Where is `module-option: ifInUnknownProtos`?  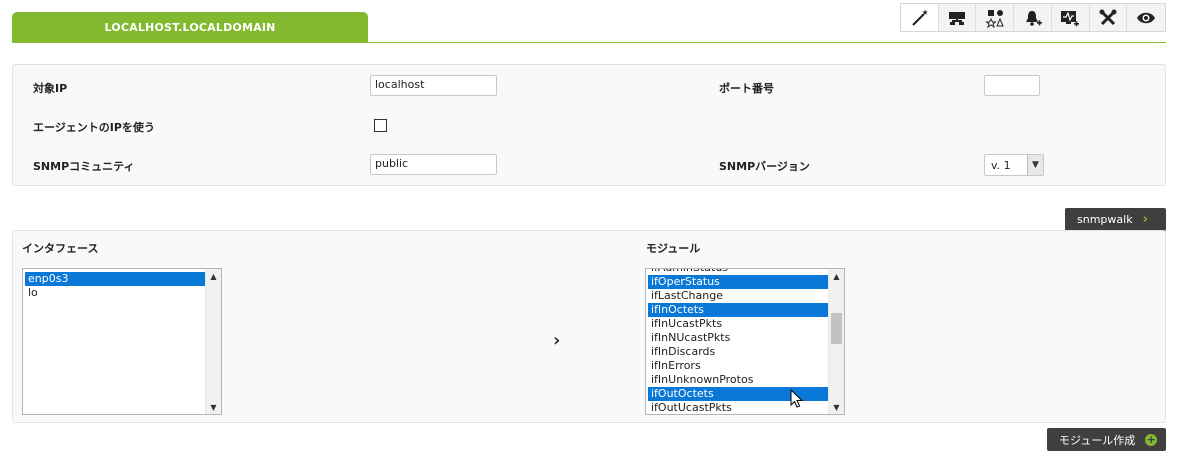 module-option: ifInUnknownProtos is located at coordinates (738, 380).